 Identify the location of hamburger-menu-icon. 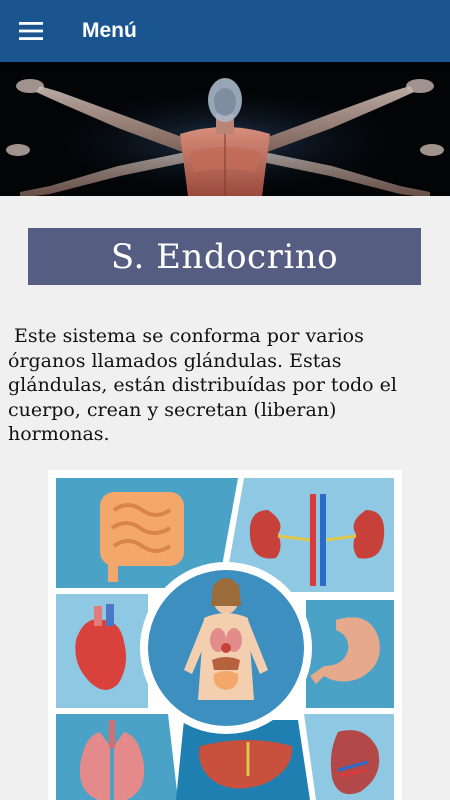
(31, 31).